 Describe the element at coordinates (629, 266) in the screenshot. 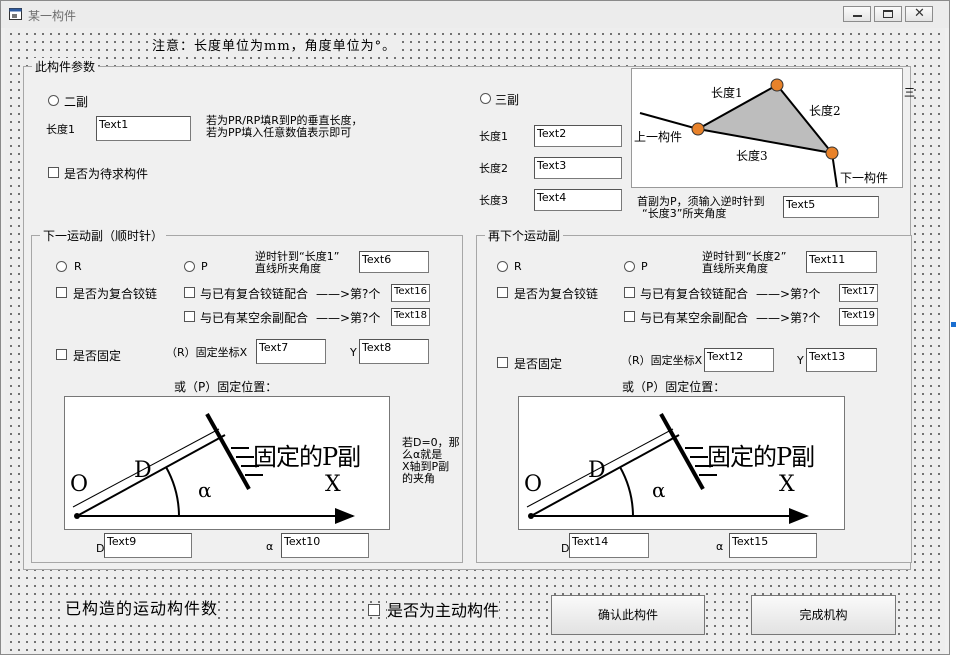

I see `after-p-radio` at that location.